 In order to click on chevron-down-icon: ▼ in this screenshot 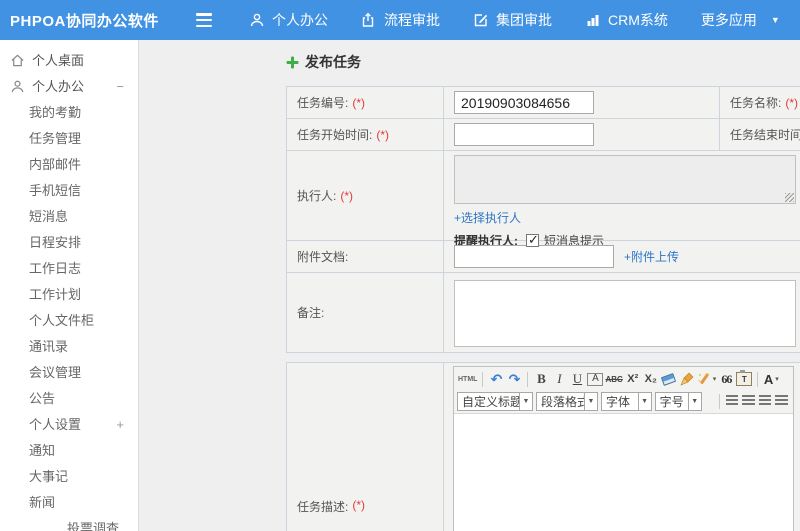, I will do `click(525, 401)`.